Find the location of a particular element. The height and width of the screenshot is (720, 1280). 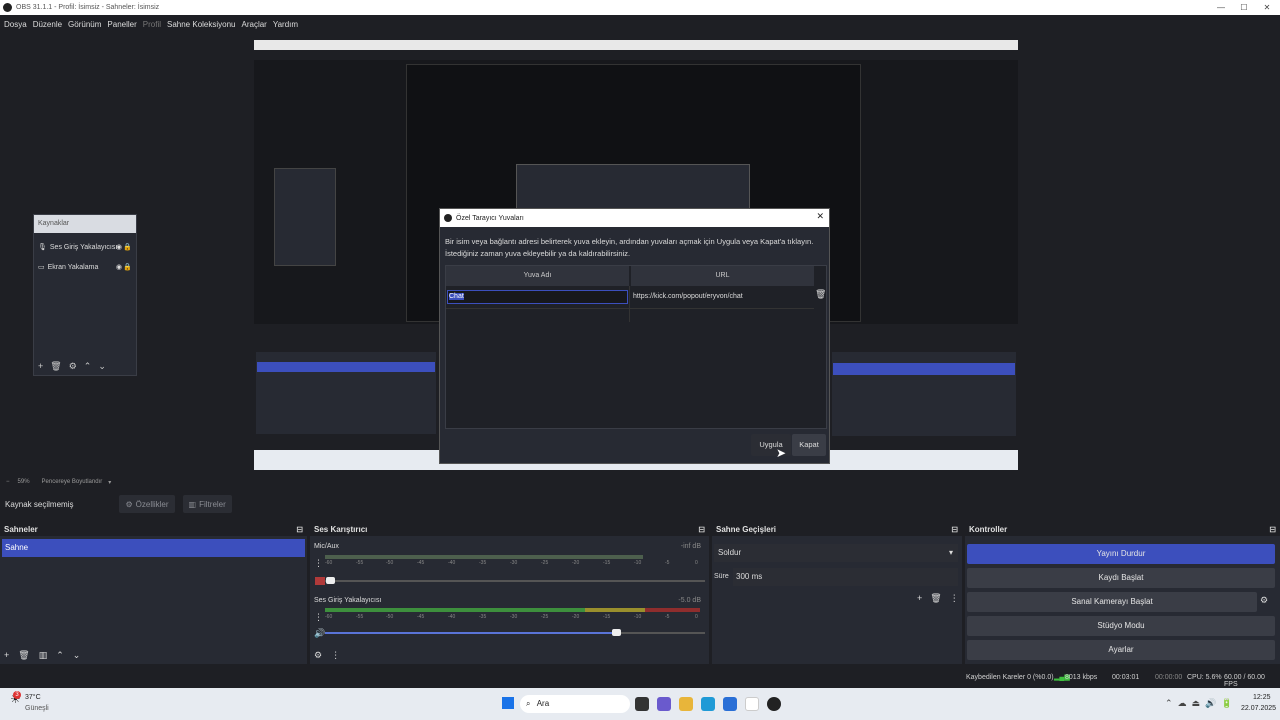

yandex-icon is located at coordinates (752, 704).